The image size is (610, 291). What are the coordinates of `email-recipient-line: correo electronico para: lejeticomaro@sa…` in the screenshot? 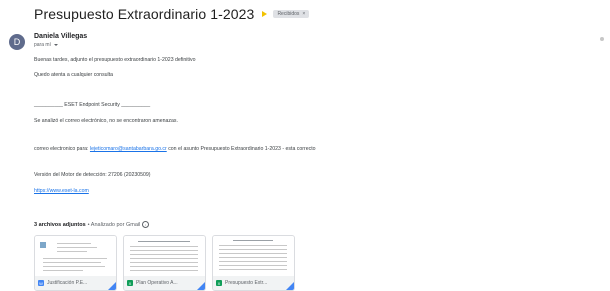 It's located at (175, 149).